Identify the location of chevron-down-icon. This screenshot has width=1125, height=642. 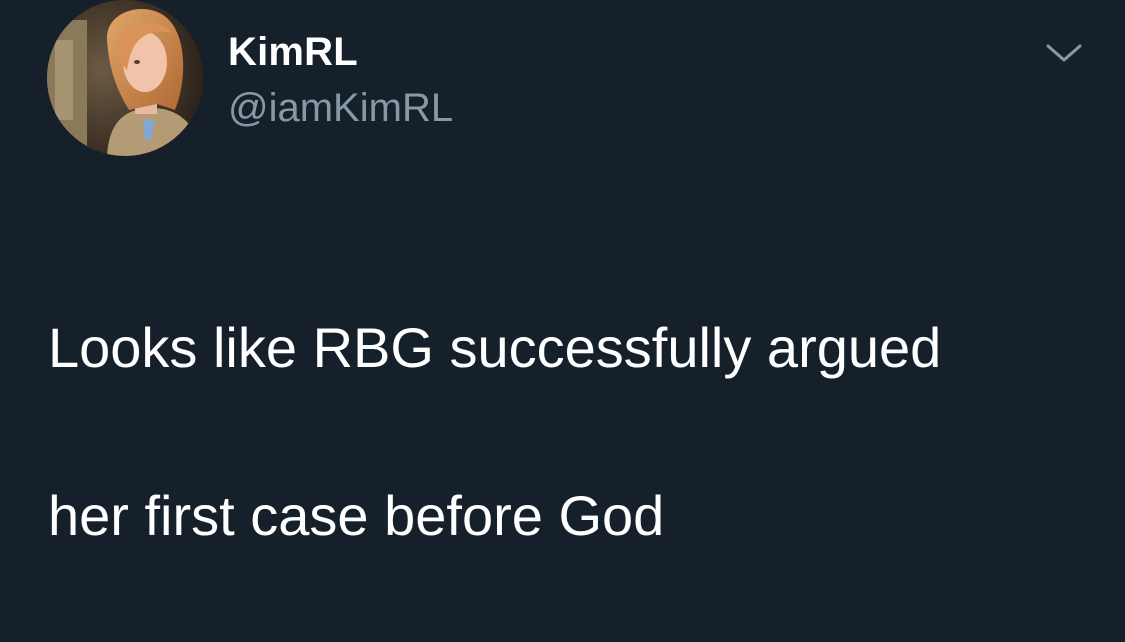
(1064, 53).